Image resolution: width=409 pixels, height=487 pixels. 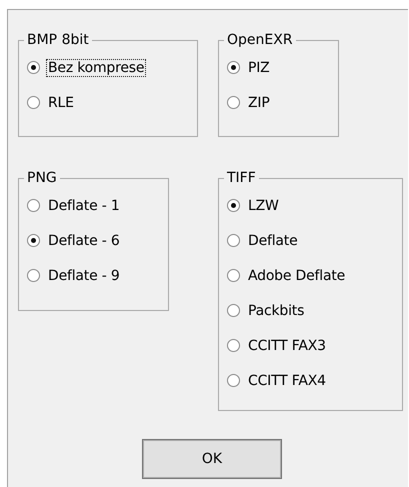 What do you see at coordinates (74, 275) in the screenshot?
I see `radio-option: Deflate - 9` at bounding box center [74, 275].